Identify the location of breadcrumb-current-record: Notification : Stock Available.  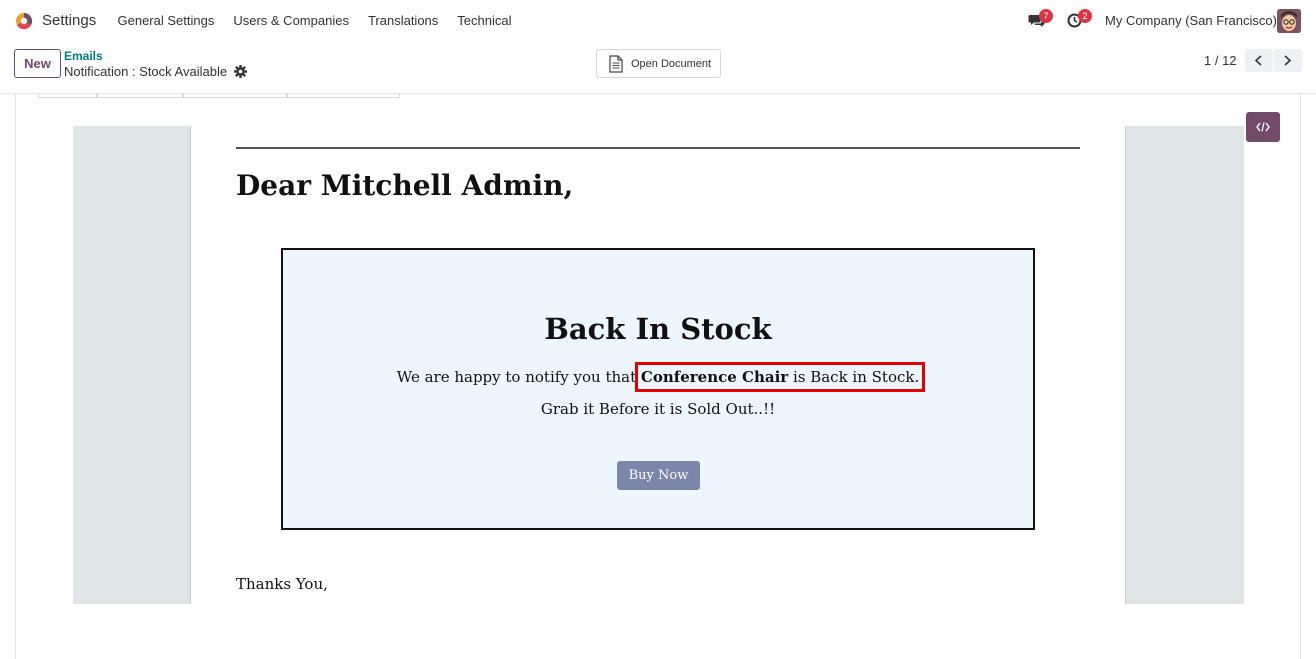
(146, 71).